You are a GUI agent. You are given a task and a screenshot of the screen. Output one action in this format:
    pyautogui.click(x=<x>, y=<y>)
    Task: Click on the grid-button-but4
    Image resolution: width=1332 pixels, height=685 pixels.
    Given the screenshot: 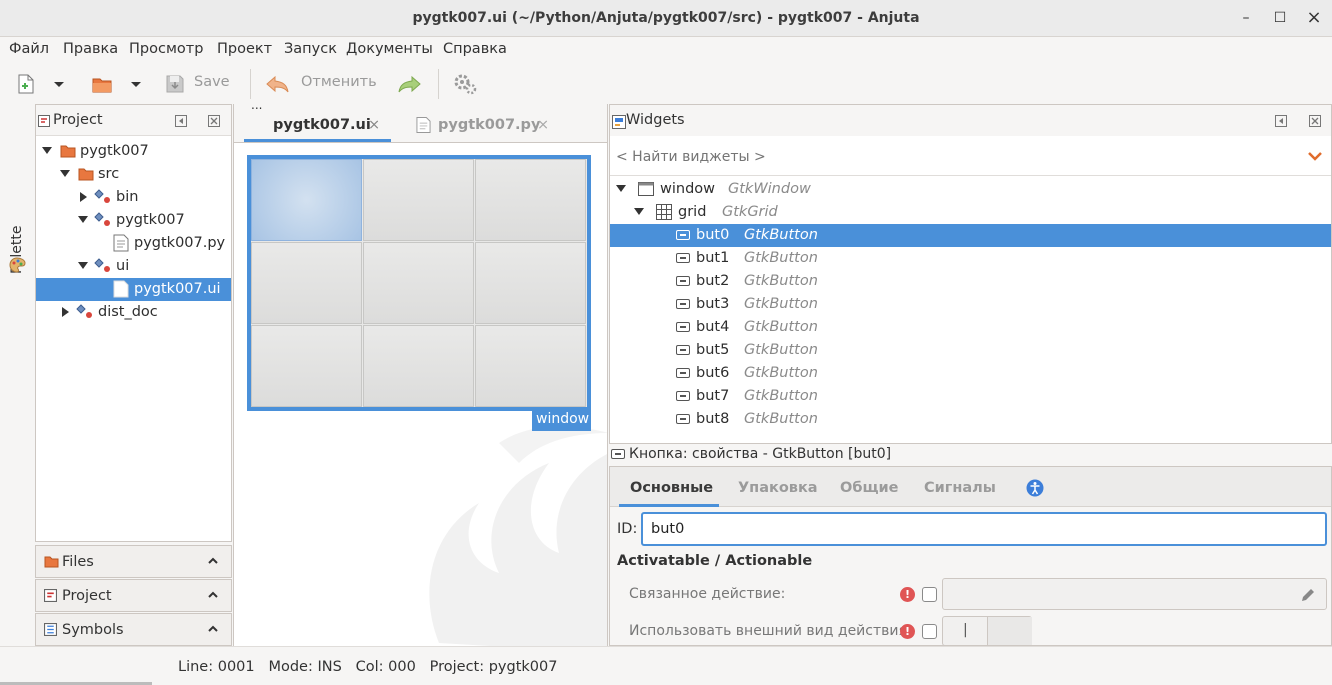 What is the action you would take?
    pyautogui.click(x=418, y=283)
    